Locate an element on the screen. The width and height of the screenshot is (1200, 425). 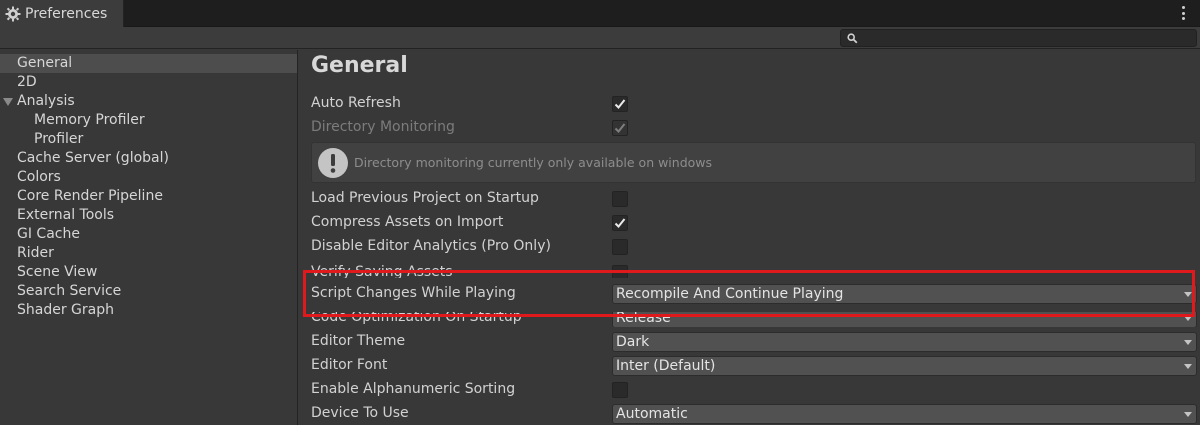
setting-label: Disable Editor Analytics (Pro Only) is located at coordinates (431, 246).